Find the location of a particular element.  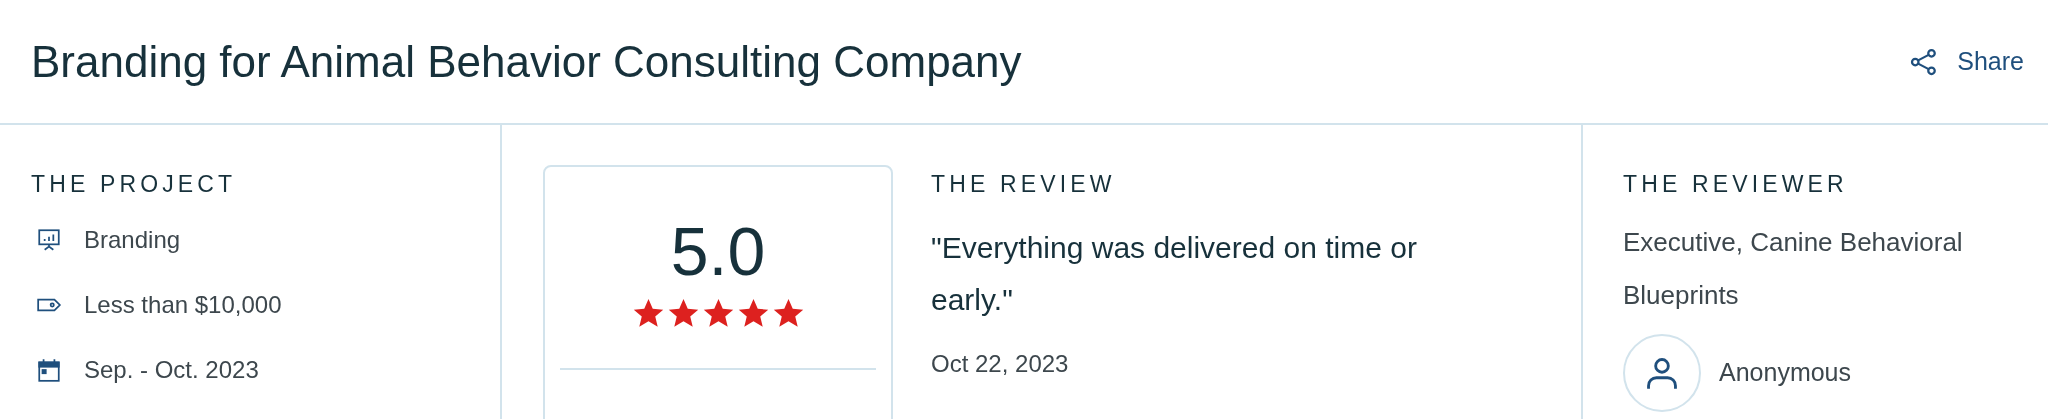

presentation-board-icon is located at coordinates (49, 239).